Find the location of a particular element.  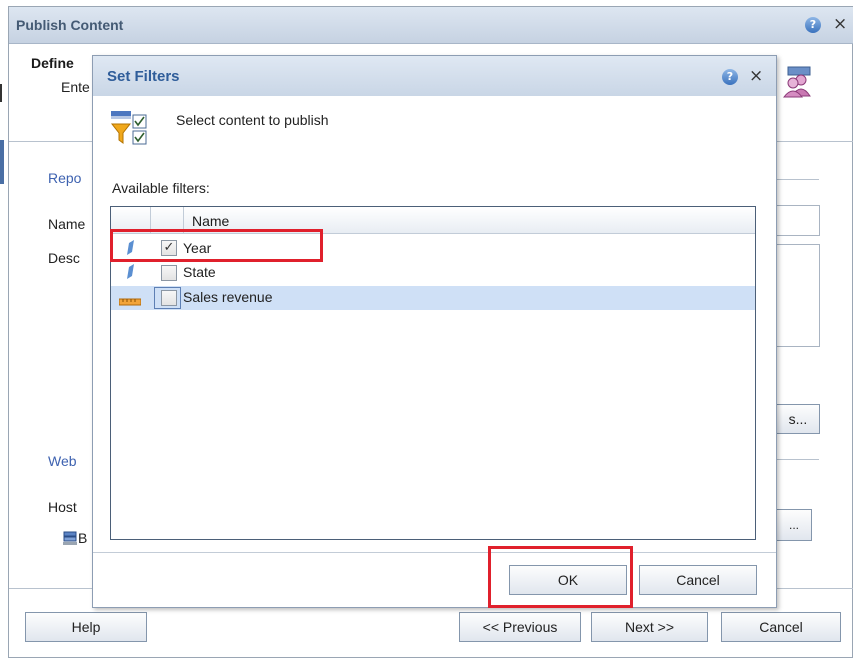

dimension-icon is located at coordinates (130, 271).